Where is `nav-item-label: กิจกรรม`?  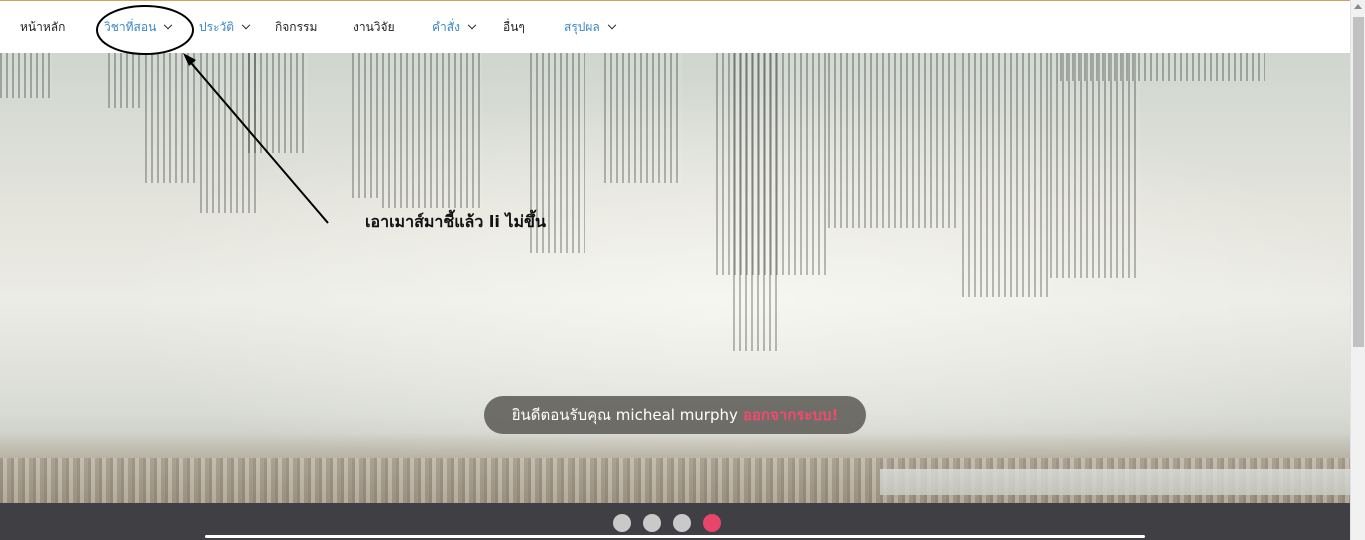 nav-item-label: กิจกรรม is located at coordinates (296, 27).